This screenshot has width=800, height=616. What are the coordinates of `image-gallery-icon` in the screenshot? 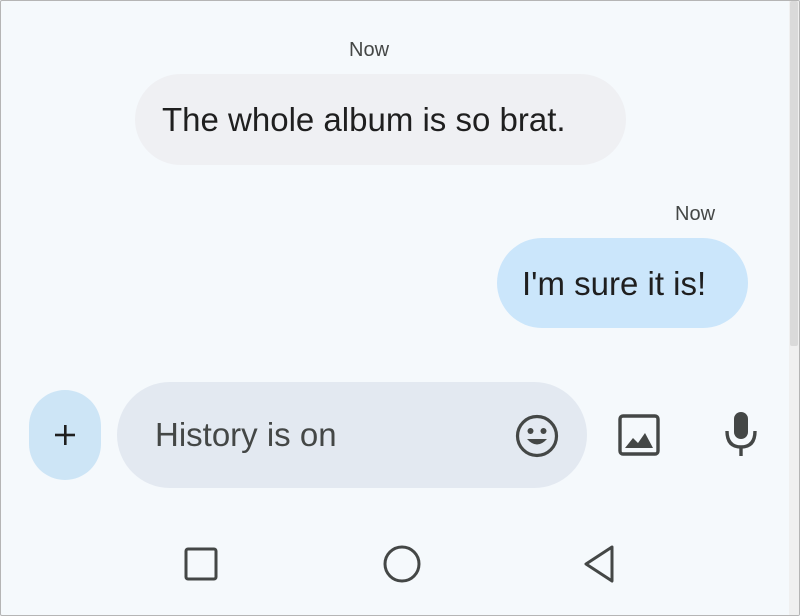 It's located at (639, 435).